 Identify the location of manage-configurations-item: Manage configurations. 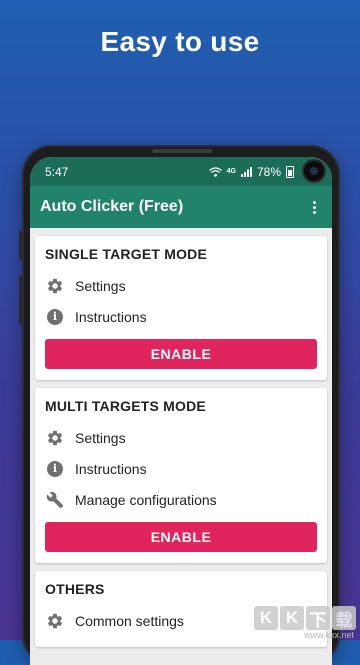
(181, 499).